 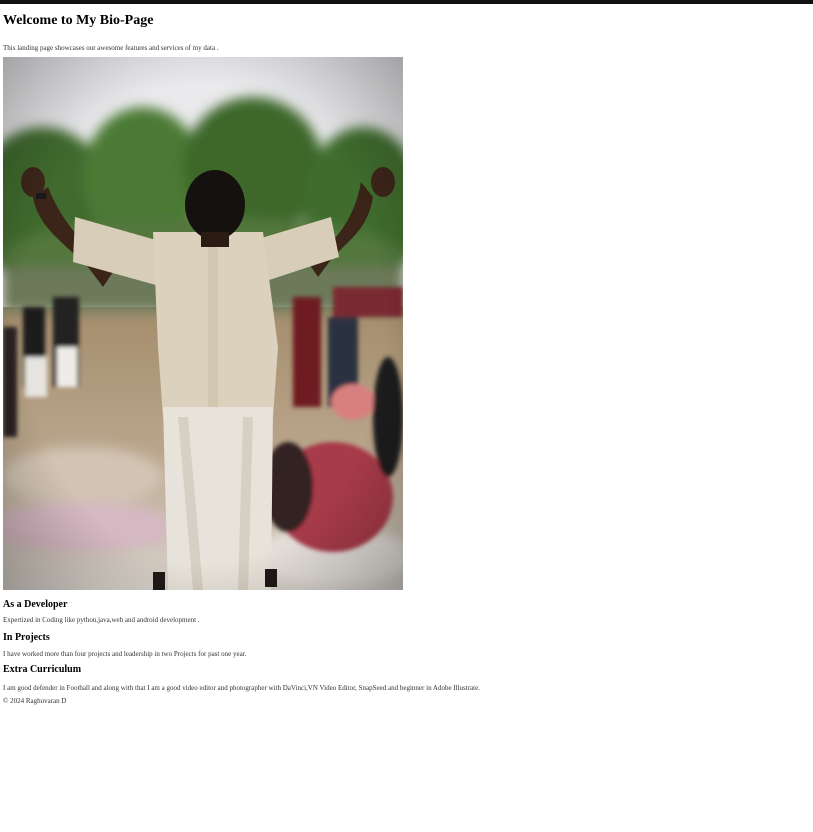 What do you see at coordinates (35, 701) in the screenshot?
I see `footer-copyright: © 2024 Raghuvaran D` at bounding box center [35, 701].